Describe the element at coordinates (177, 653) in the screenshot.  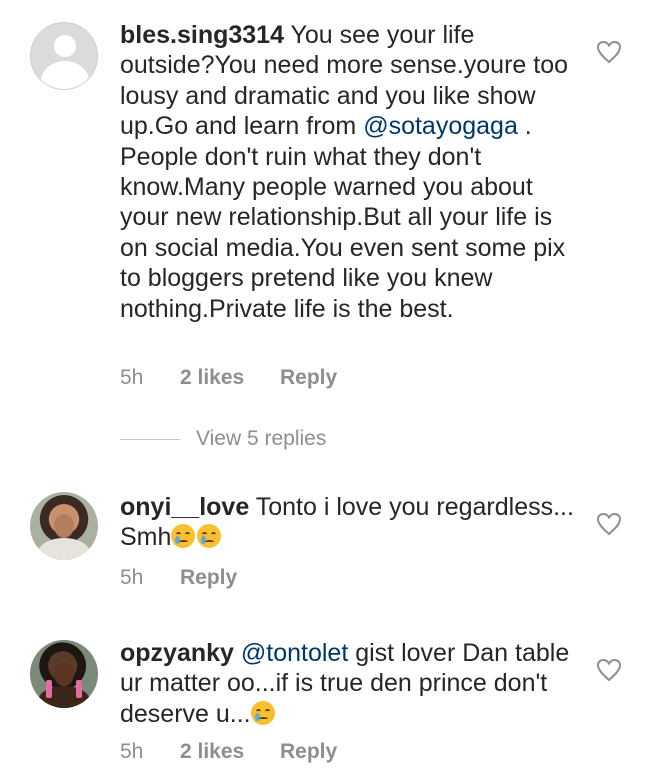
I see `comment-username: opzyanky` at that location.